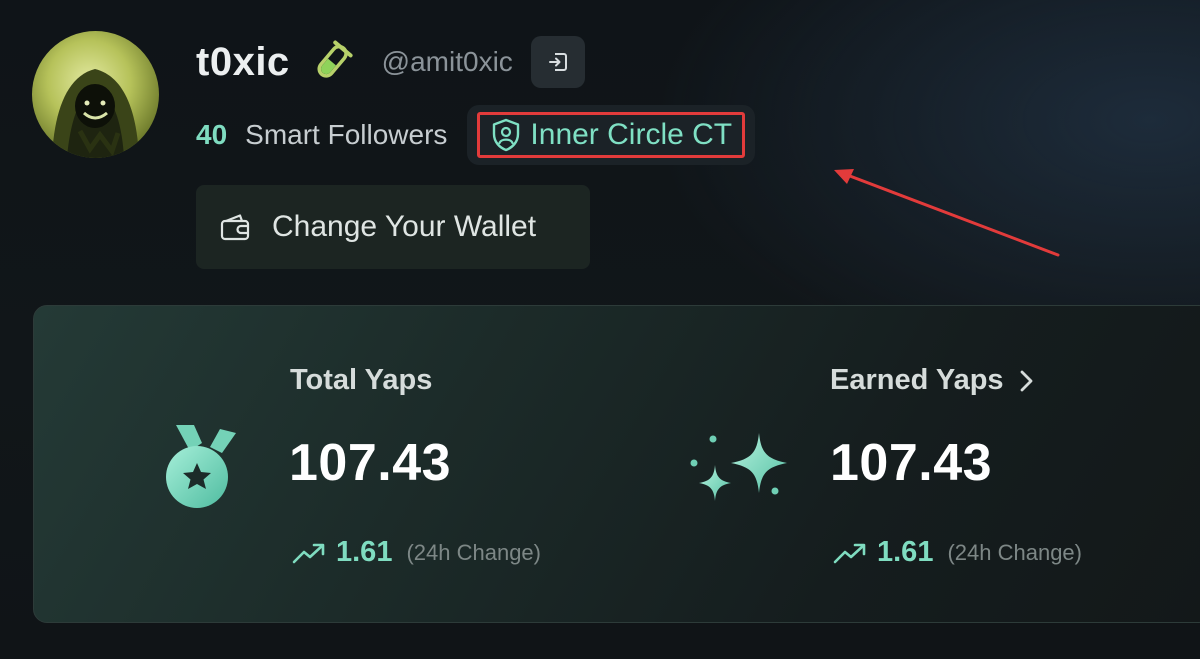 This screenshot has height=659, width=1200. Describe the element at coordinates (404, 226) in the screenshot. I see `change-wallet-label: Change Your Wallet` at that location.